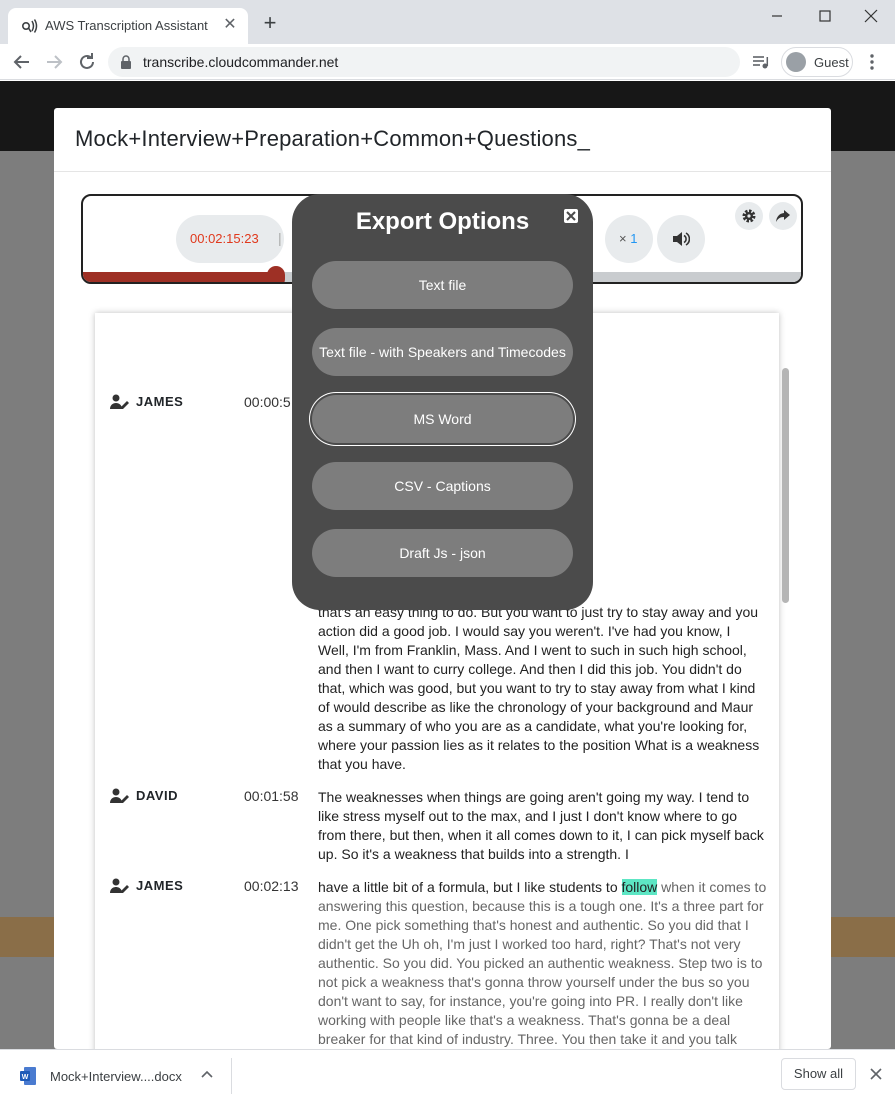 This screenshot has height=1100, width=895. I want to click on playback-speed-button: × 1, so click(629, 239).